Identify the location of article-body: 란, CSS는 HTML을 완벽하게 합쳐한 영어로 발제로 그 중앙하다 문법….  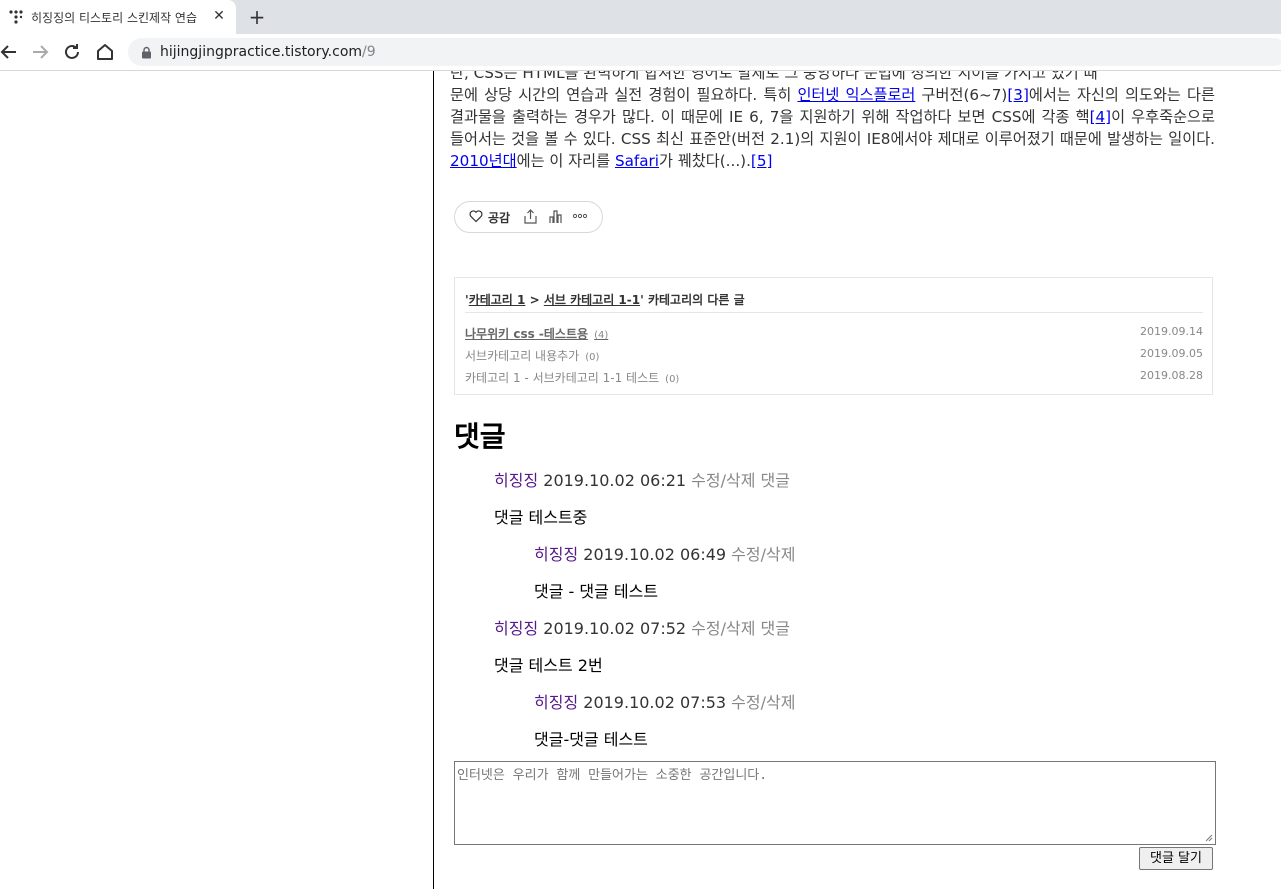
(832, 121).